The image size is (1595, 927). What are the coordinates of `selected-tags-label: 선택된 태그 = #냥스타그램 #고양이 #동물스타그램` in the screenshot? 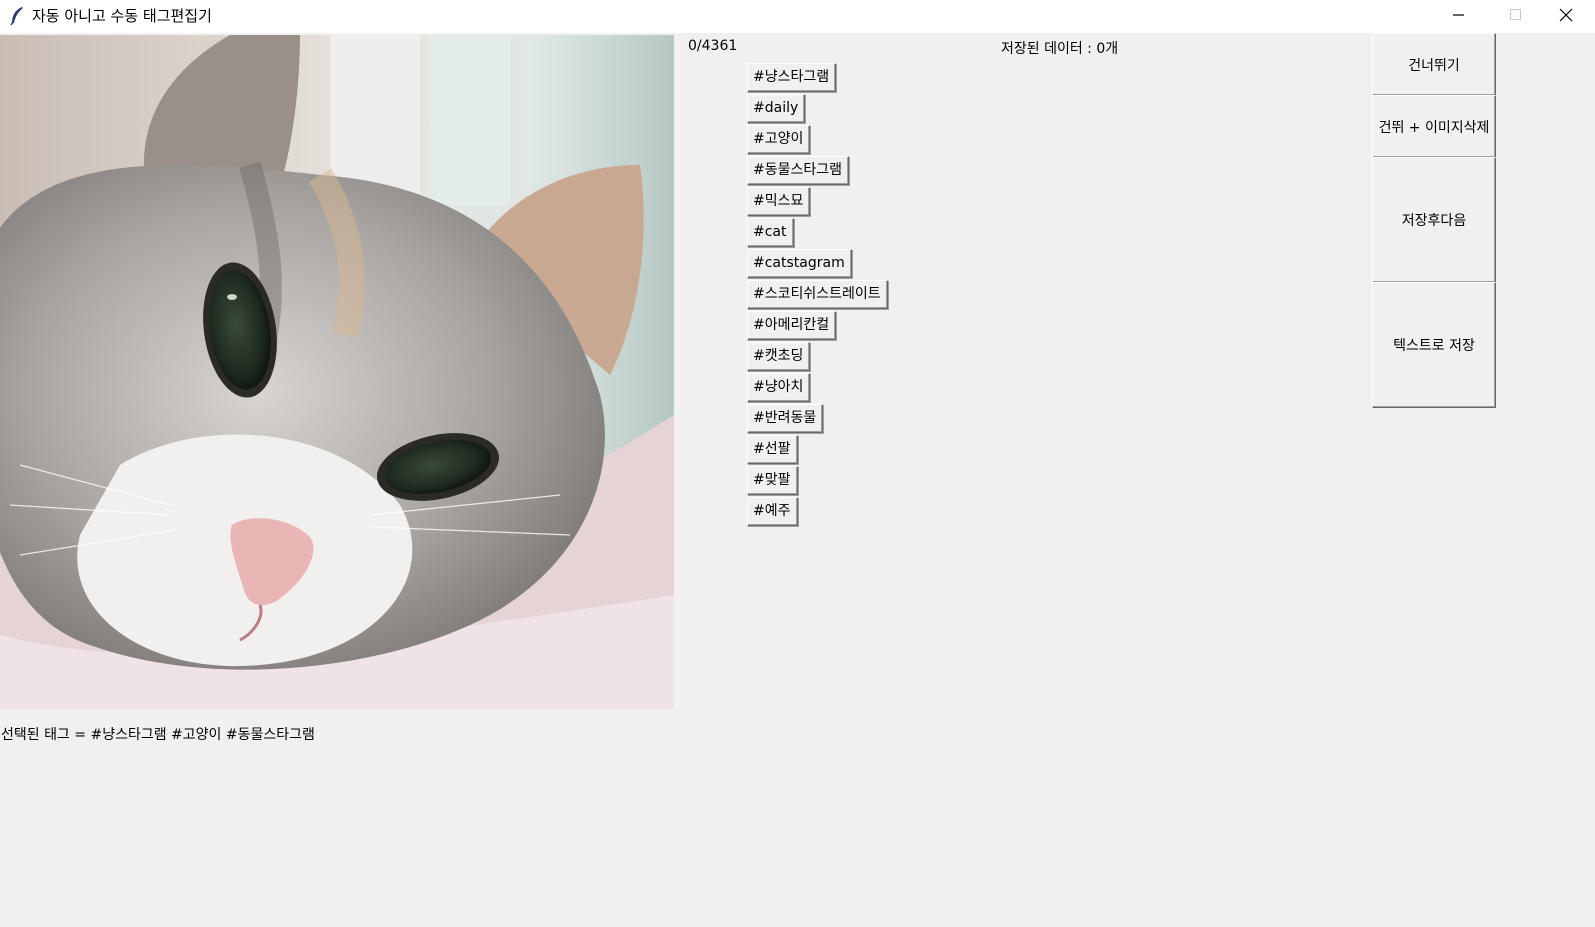 It's located at (158, 735).